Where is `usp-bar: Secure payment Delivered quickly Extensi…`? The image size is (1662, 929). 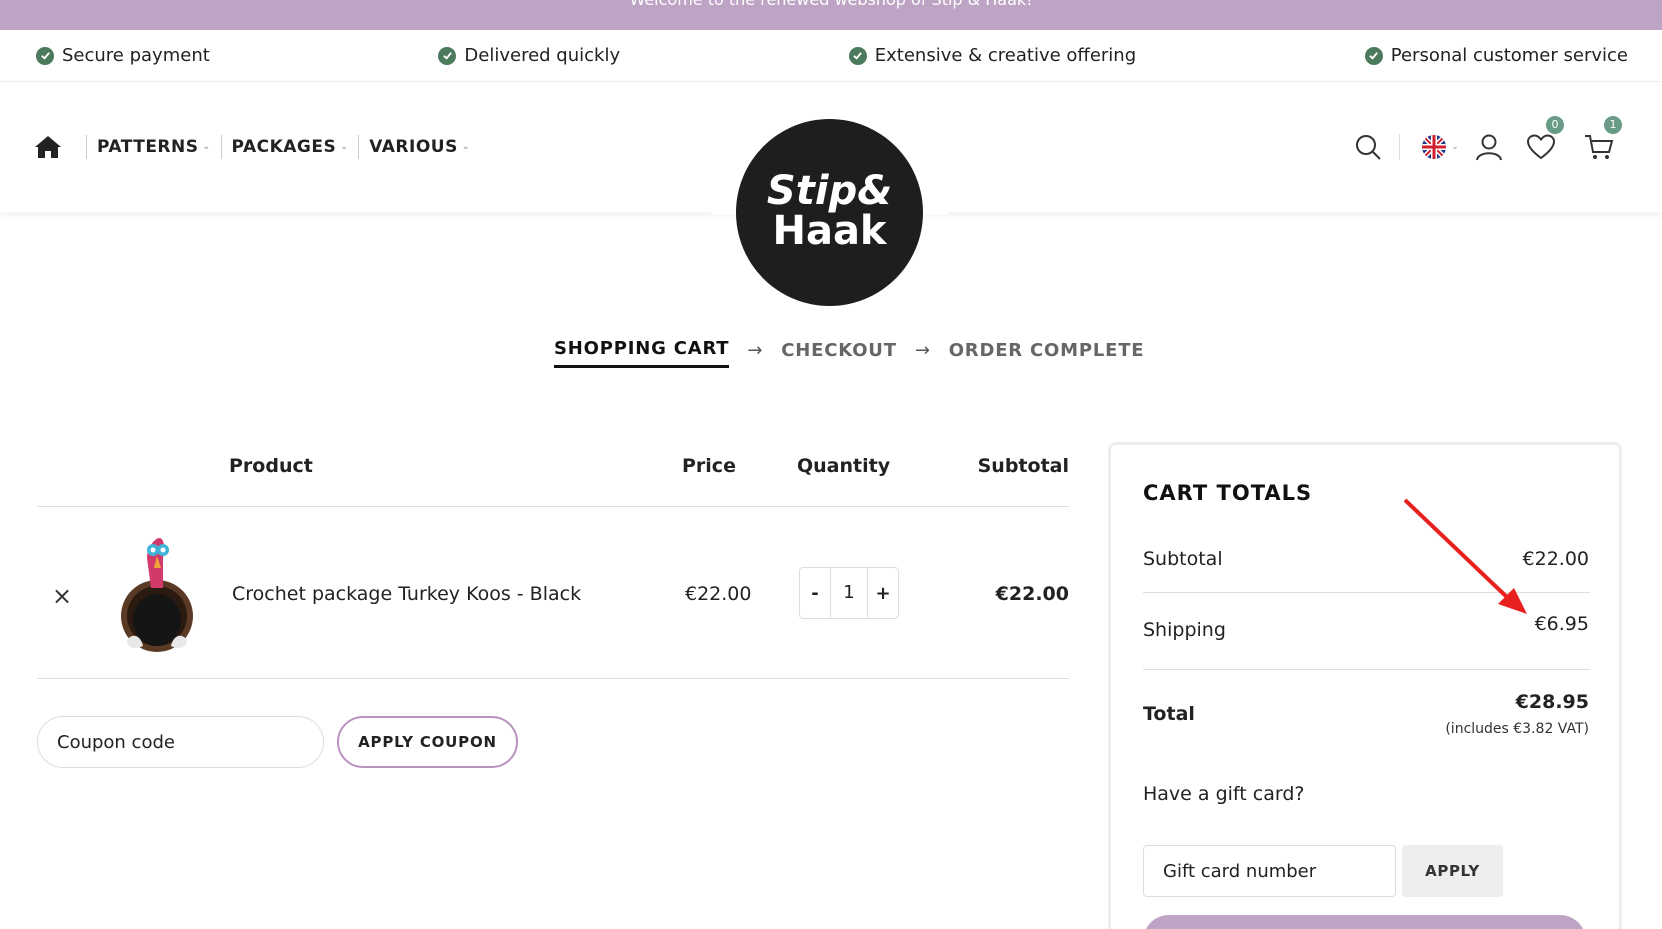
usp-bar: Secure payment Delivered quickly Extensi… is located at coordinates (831, 56).